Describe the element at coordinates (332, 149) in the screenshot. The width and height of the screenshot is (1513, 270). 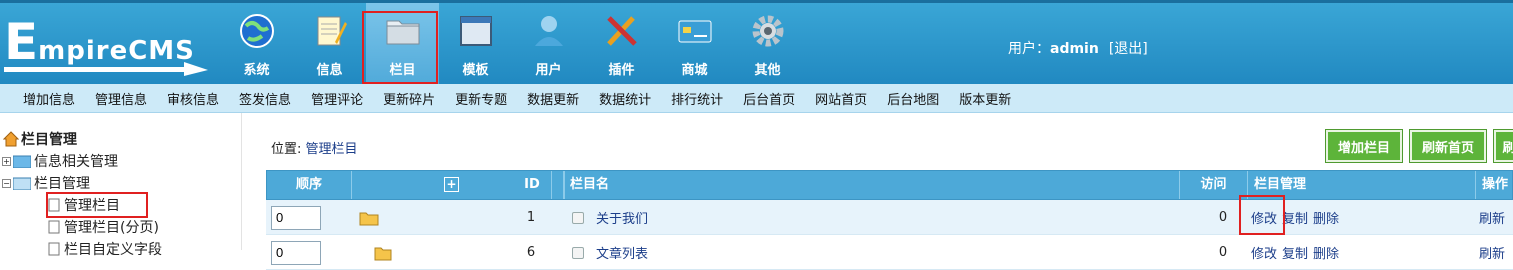
I see `breadcrumb-link: 管理栏目` at that location.